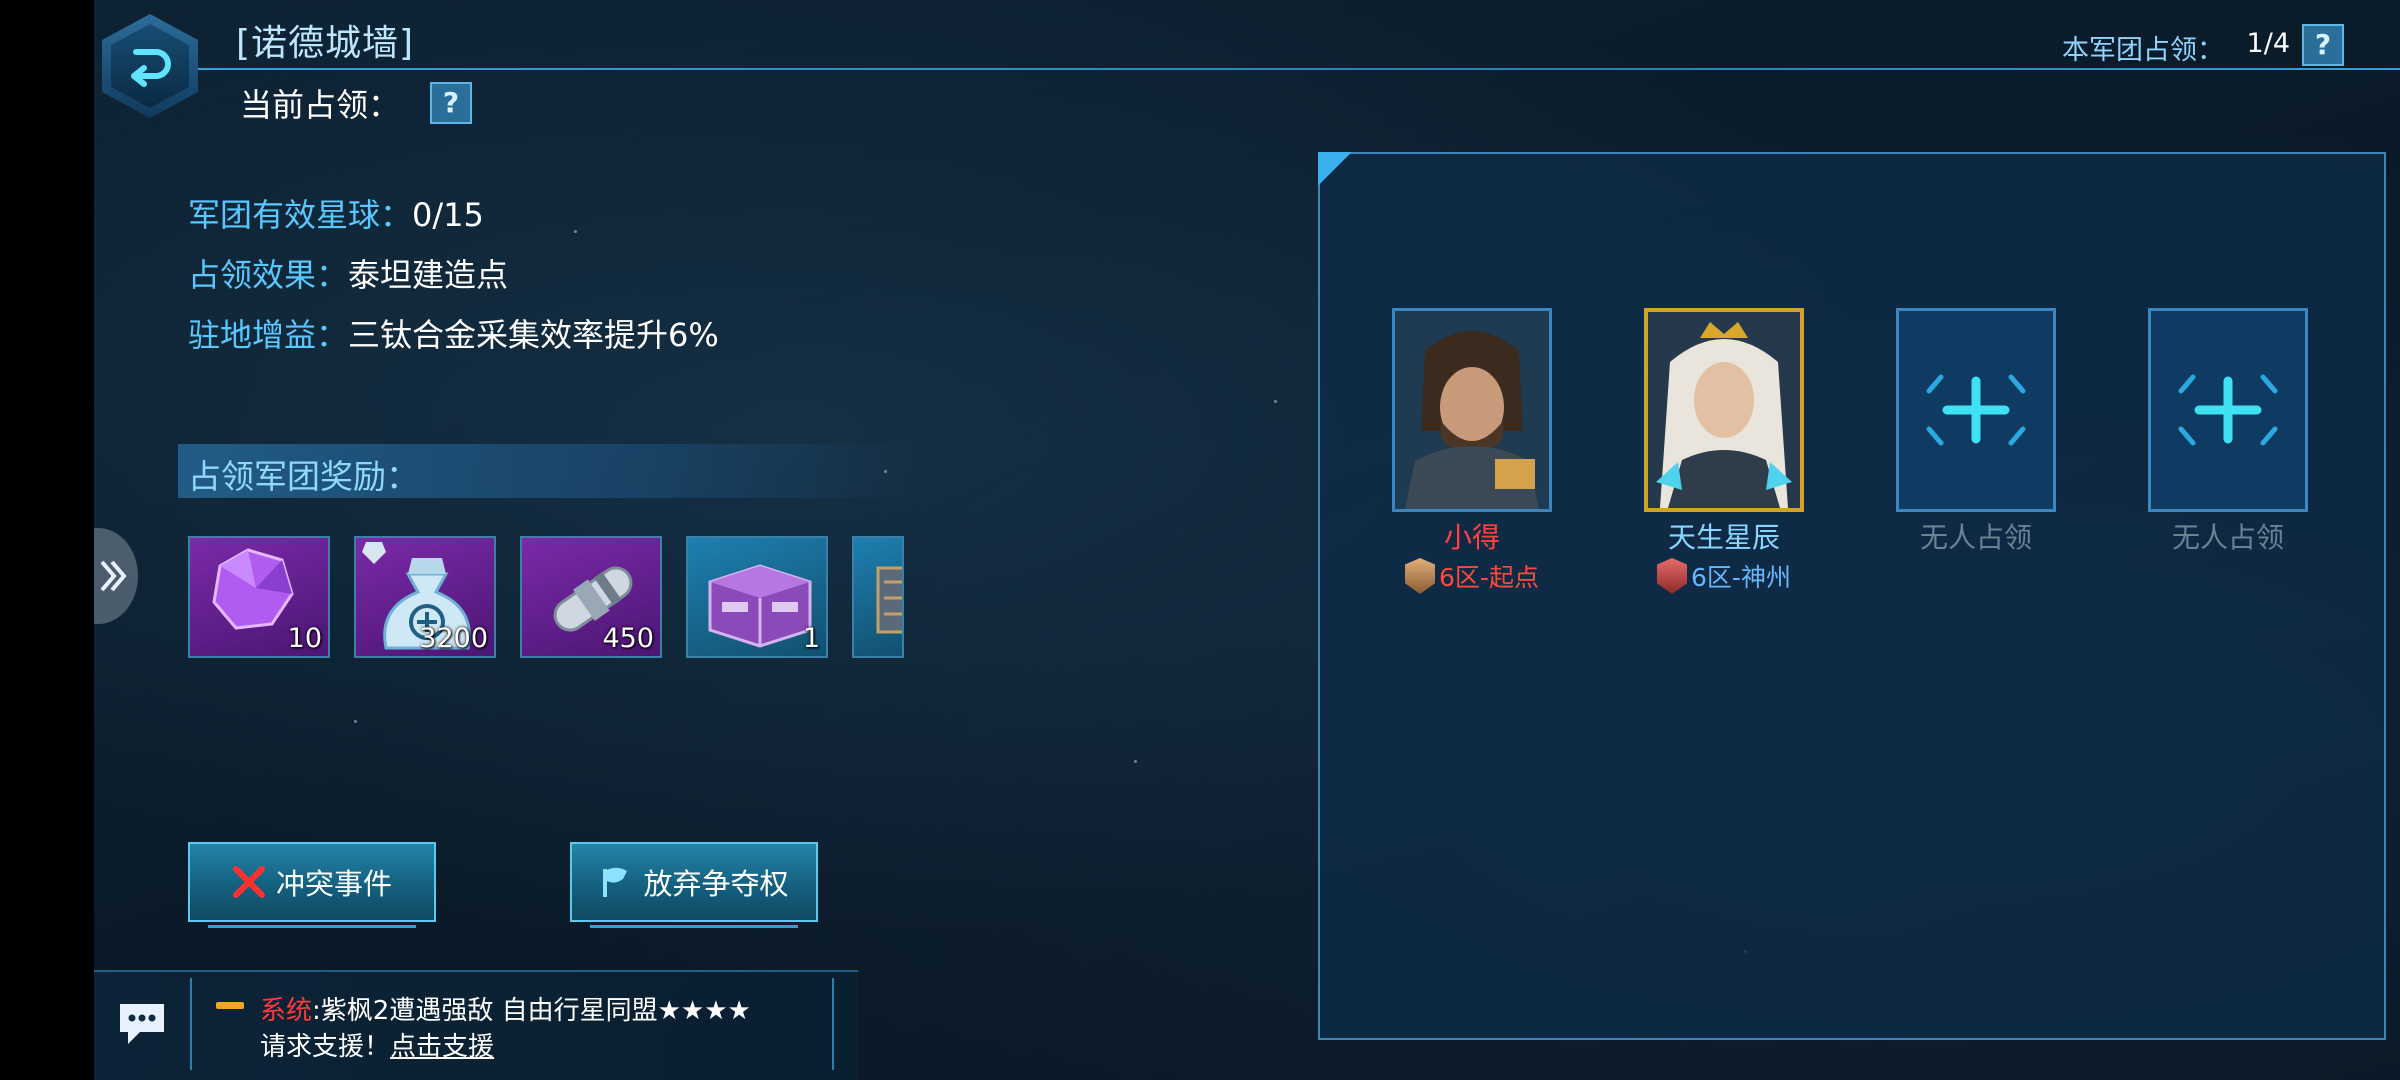 This screenshot has height=1080, width=2400. I want to click on occupant-server-label: 6区-神州, so click(1741, 577).